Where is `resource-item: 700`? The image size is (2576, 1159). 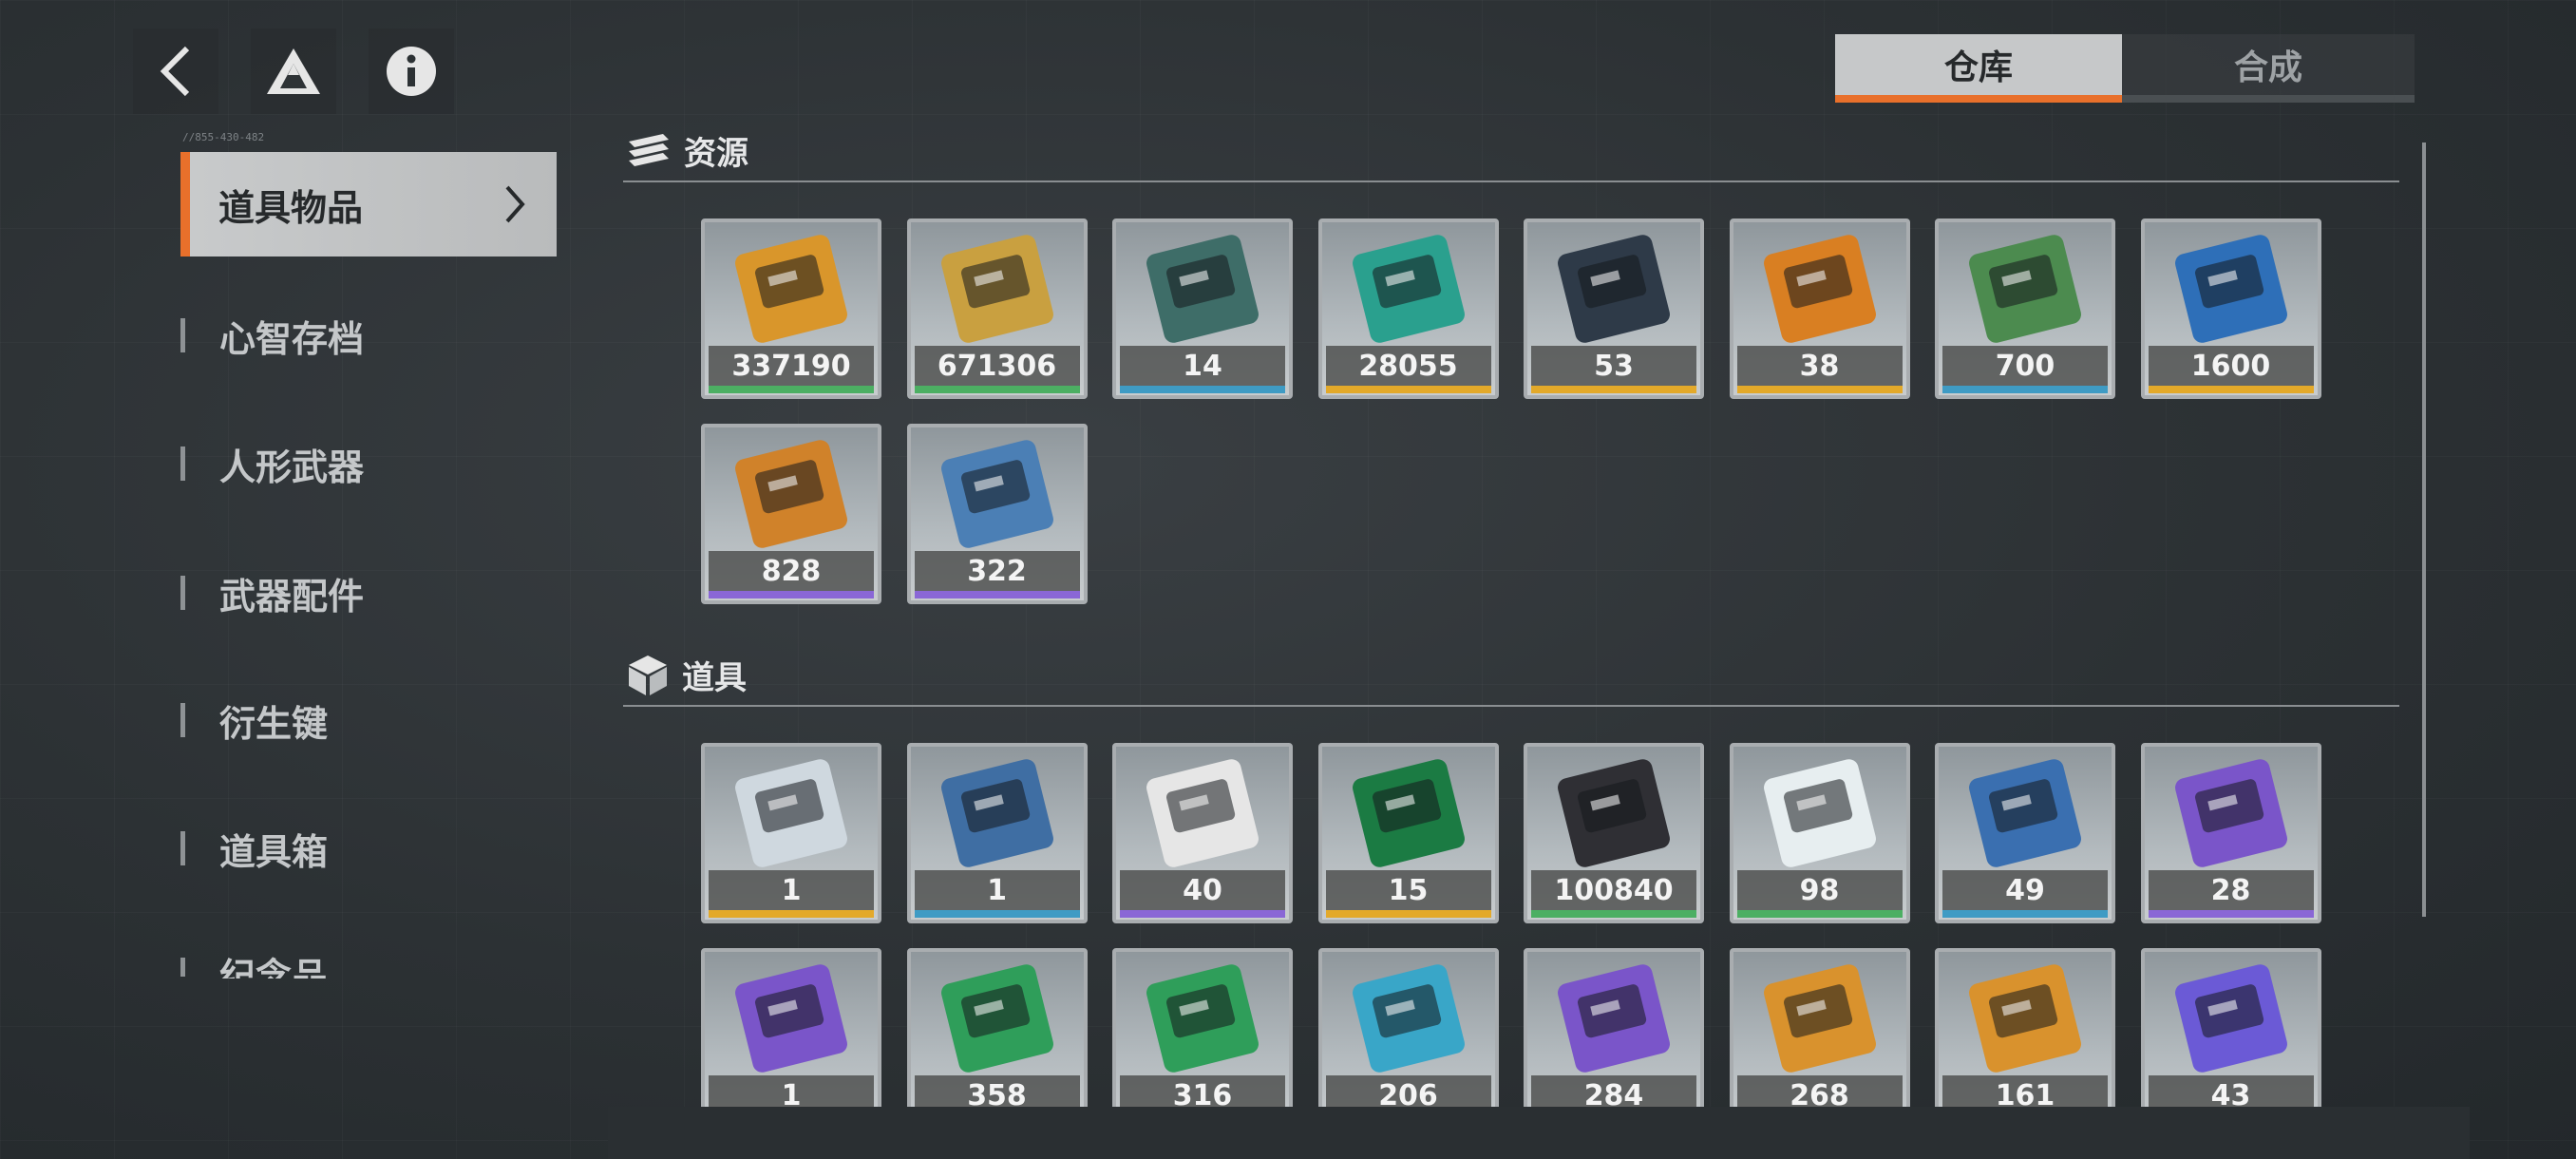 resource-item: 700 is located at coordinates (2025, 308).